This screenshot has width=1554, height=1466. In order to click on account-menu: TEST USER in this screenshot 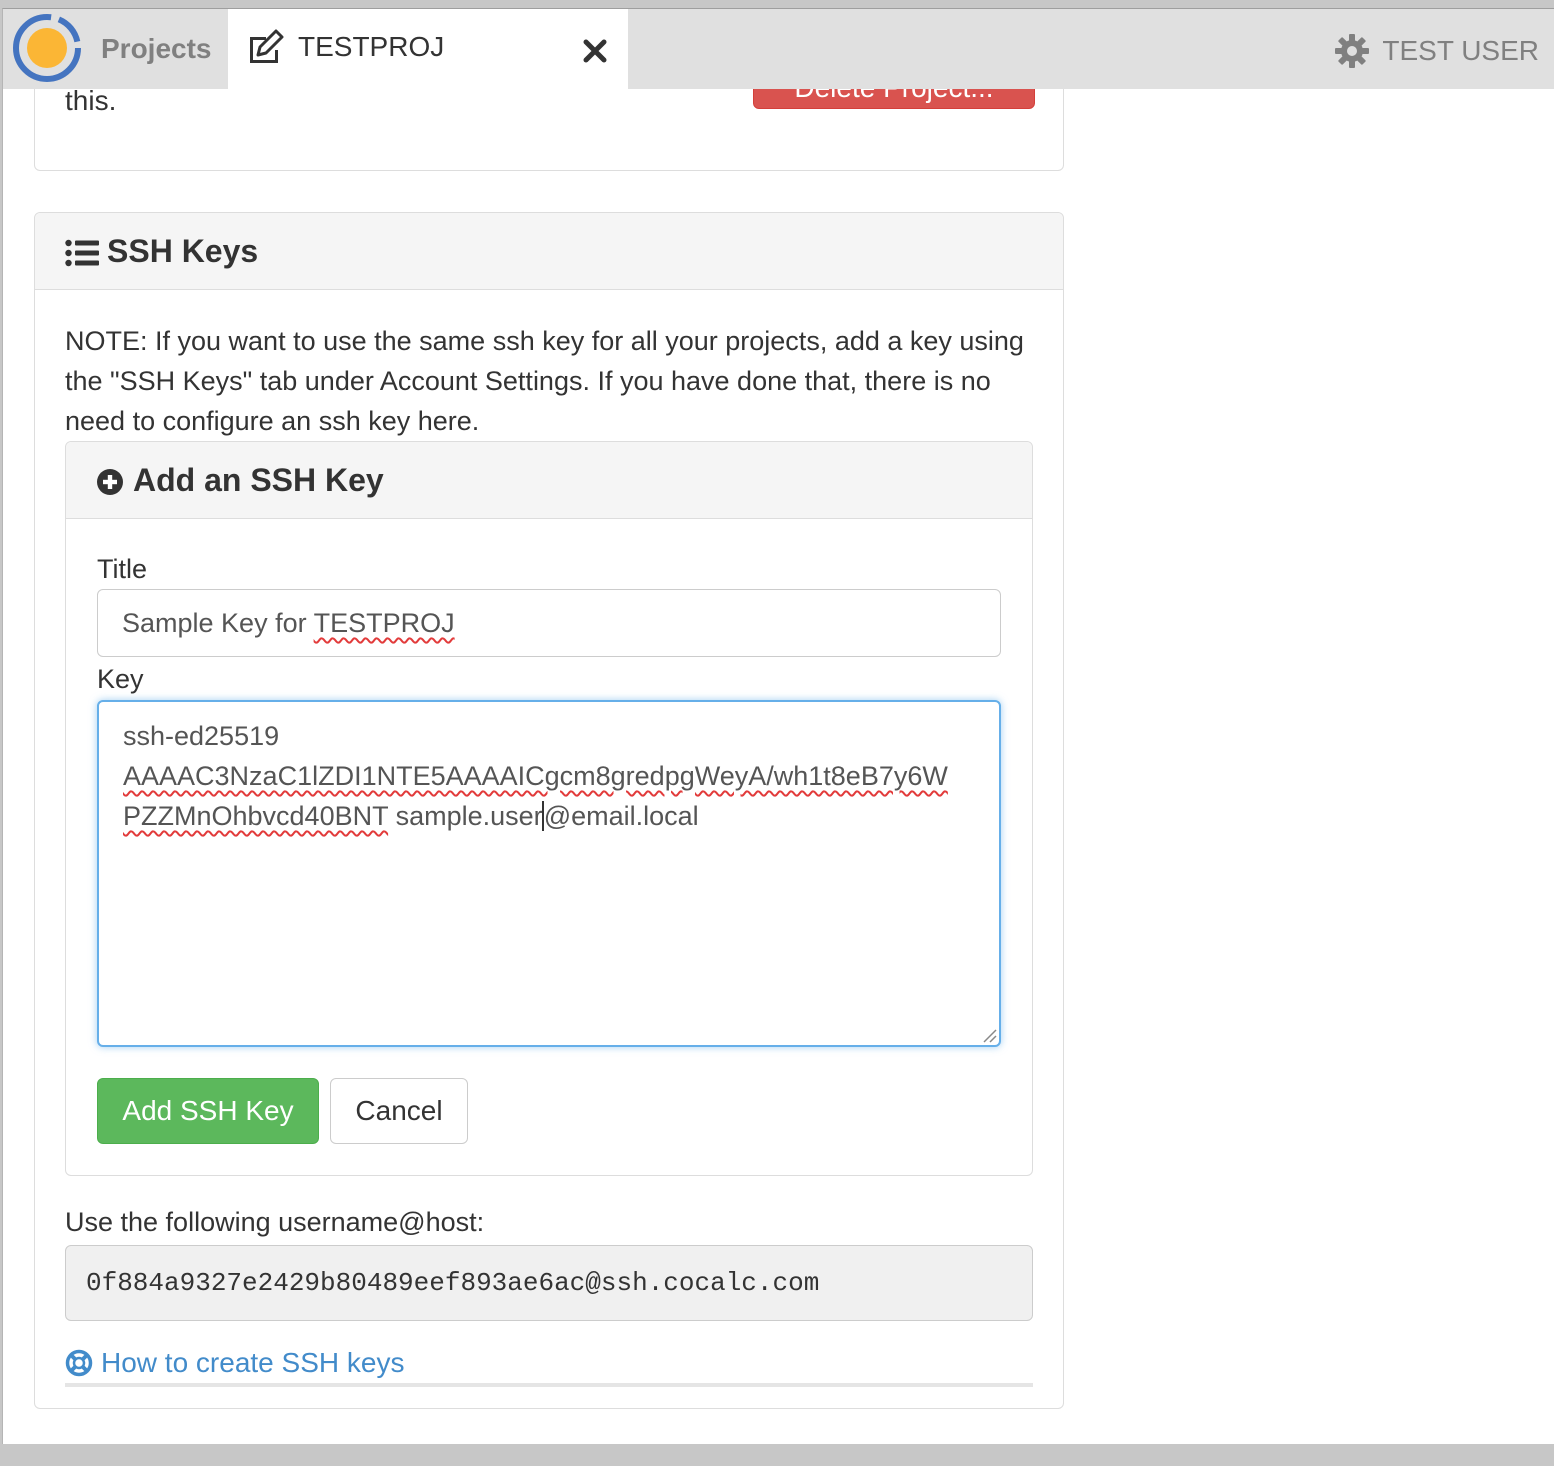, I will do `click(1436, 51)`.